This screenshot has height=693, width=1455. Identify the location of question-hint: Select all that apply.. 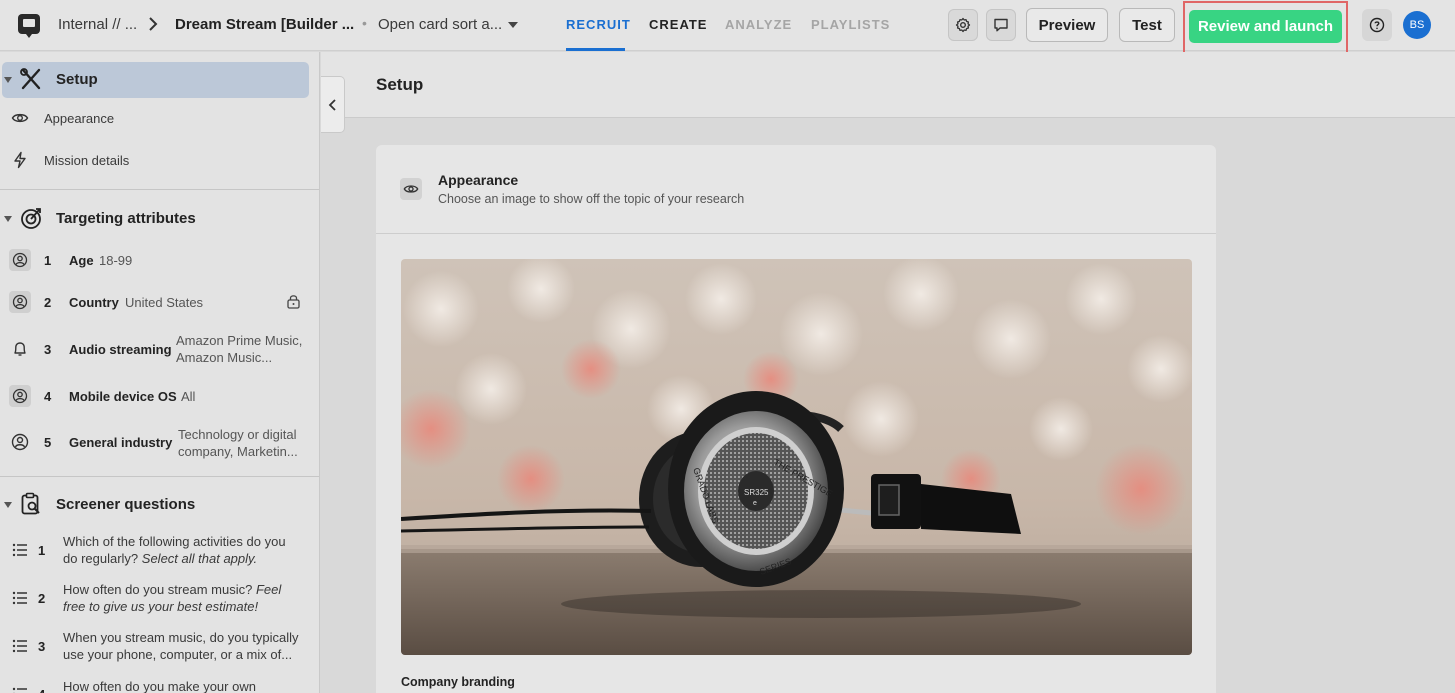
(199, 558).